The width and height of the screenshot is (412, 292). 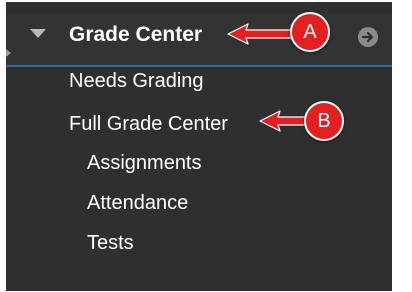 What do you see at coordinates (110, 243) in the screenshot?
I see `menu-item-tests: Tests` at bounding box center [110, 243].